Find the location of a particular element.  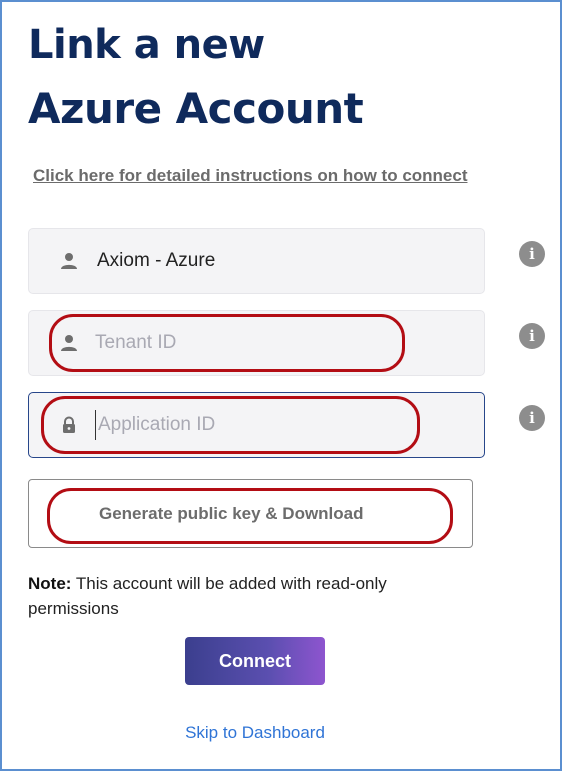

application-id-field is located at coordinates (256, 425).